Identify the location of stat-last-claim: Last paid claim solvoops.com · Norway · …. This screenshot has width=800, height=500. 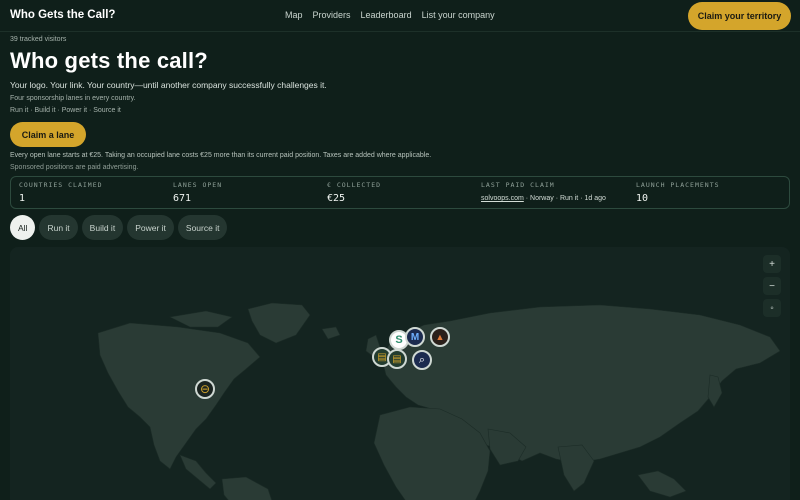
(543, 191).